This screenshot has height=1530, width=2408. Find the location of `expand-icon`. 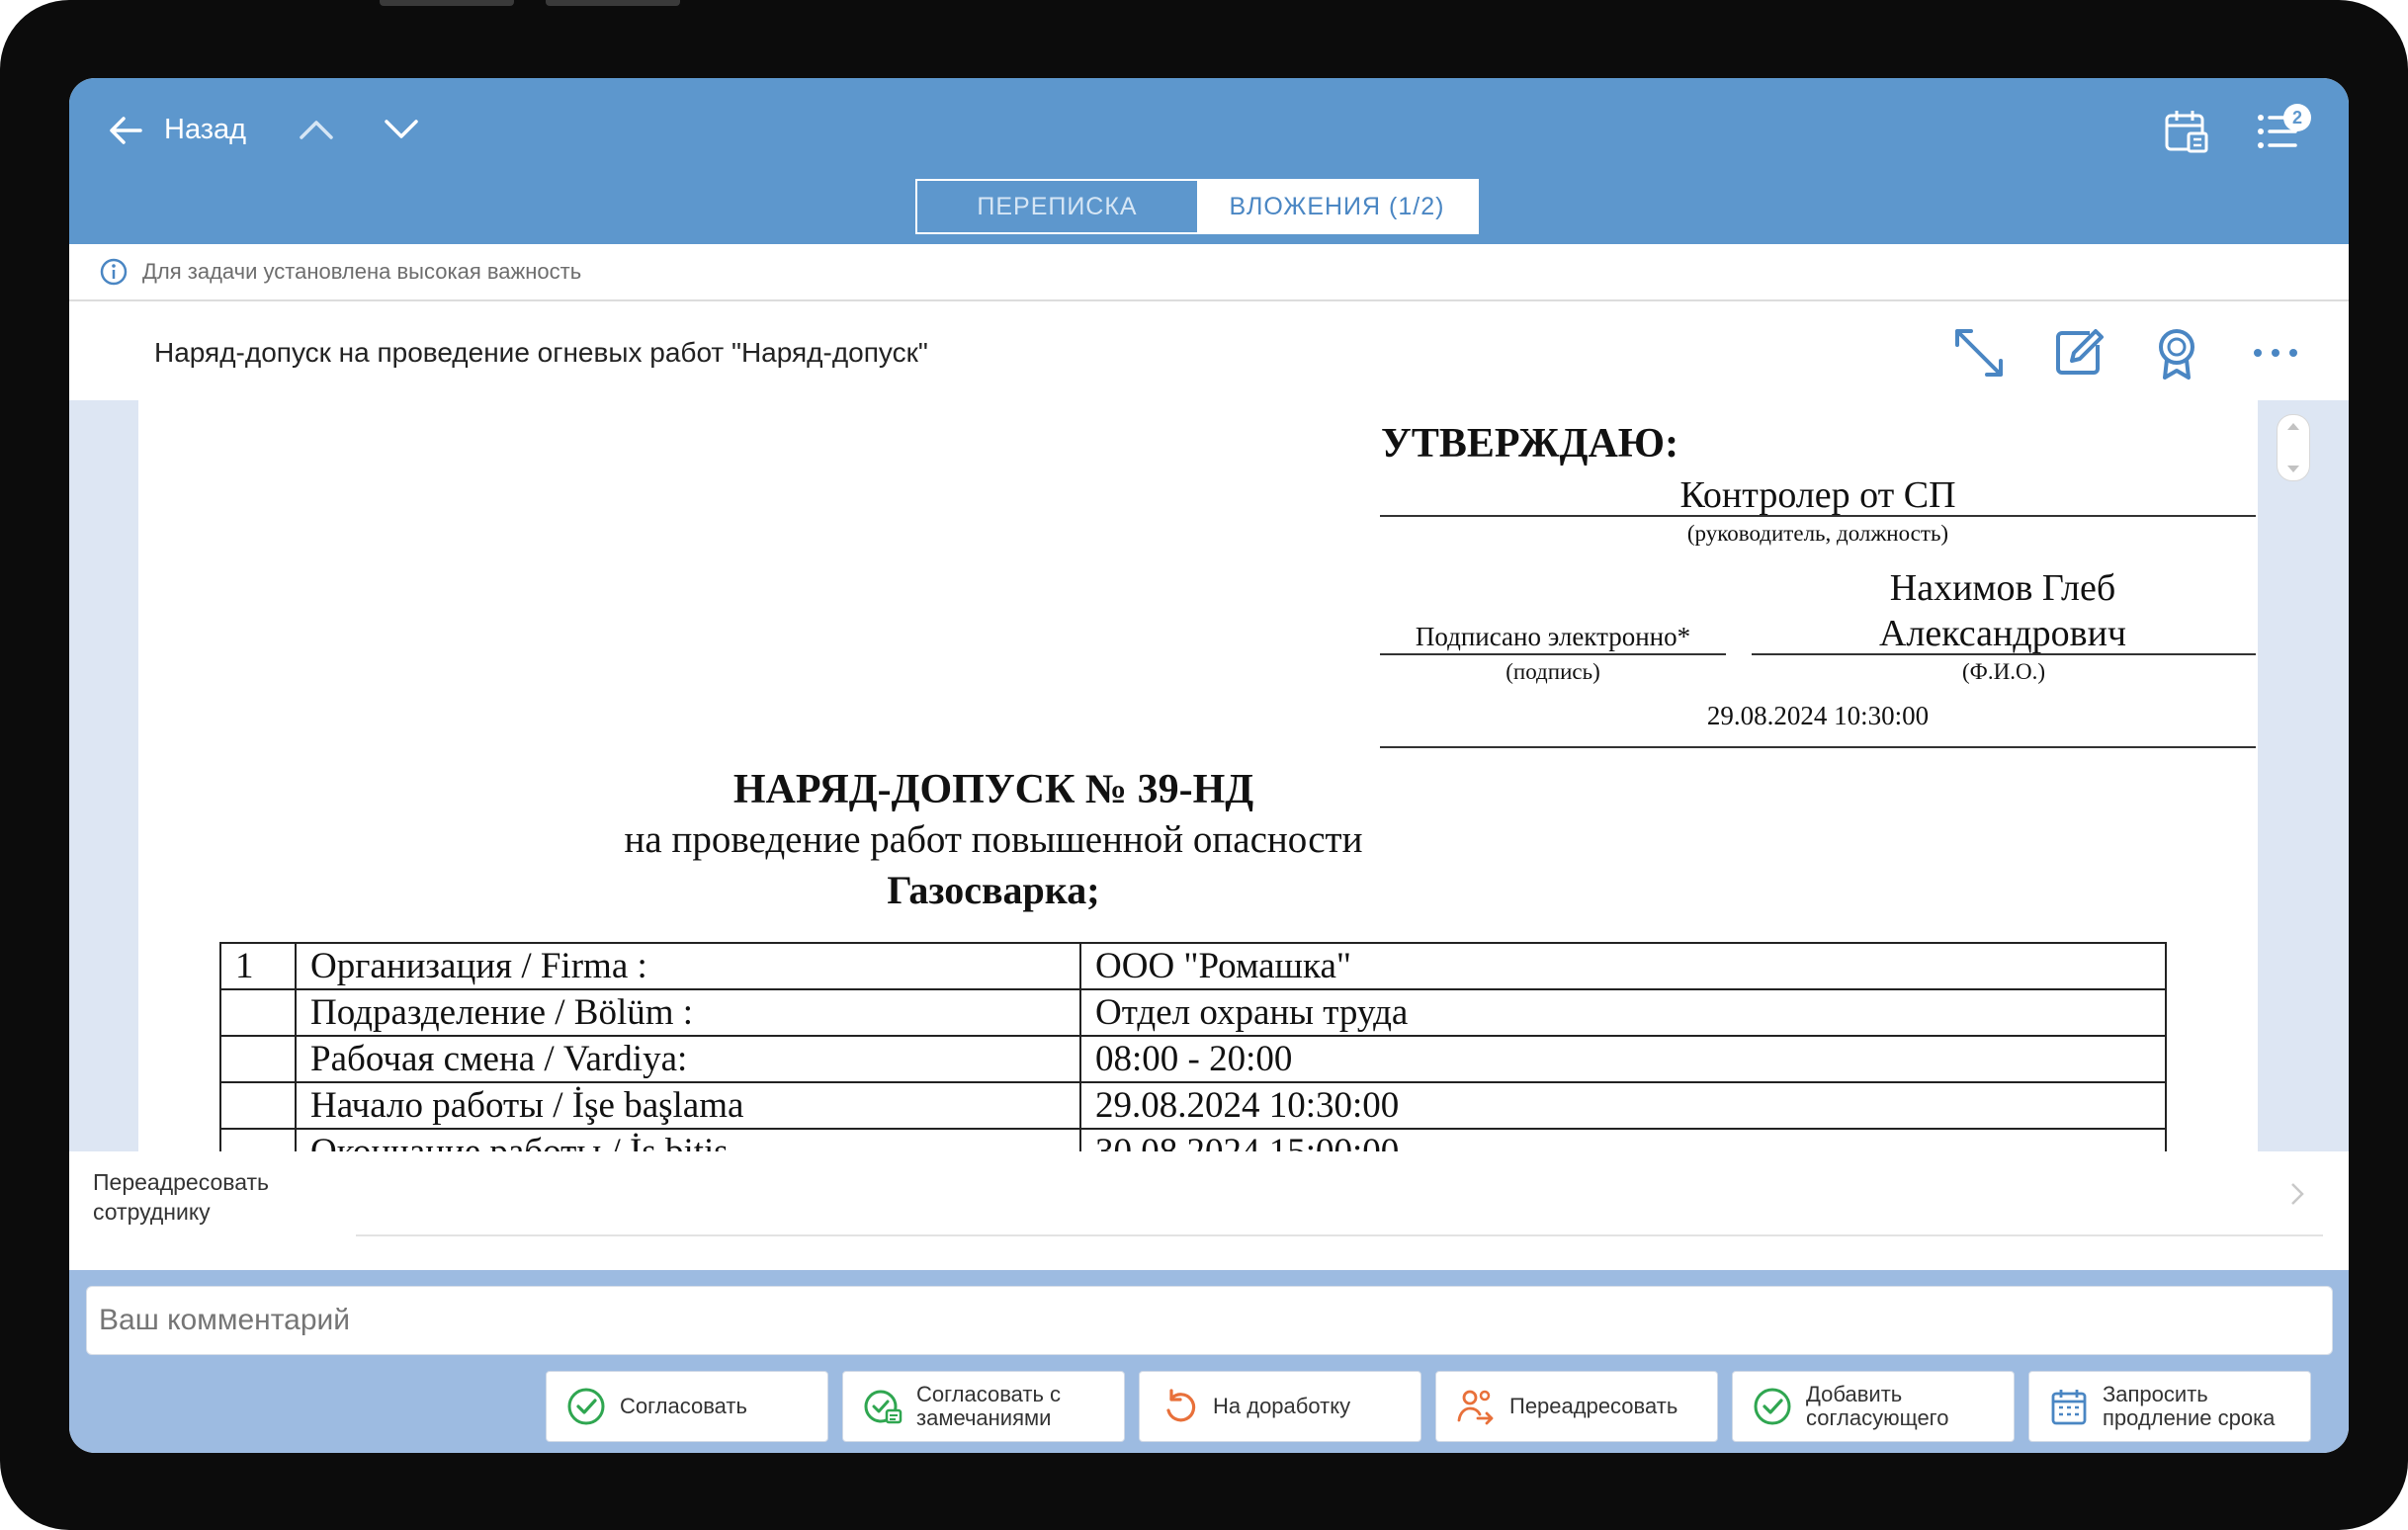

expand-icon is located at coordinates (1979, 353).